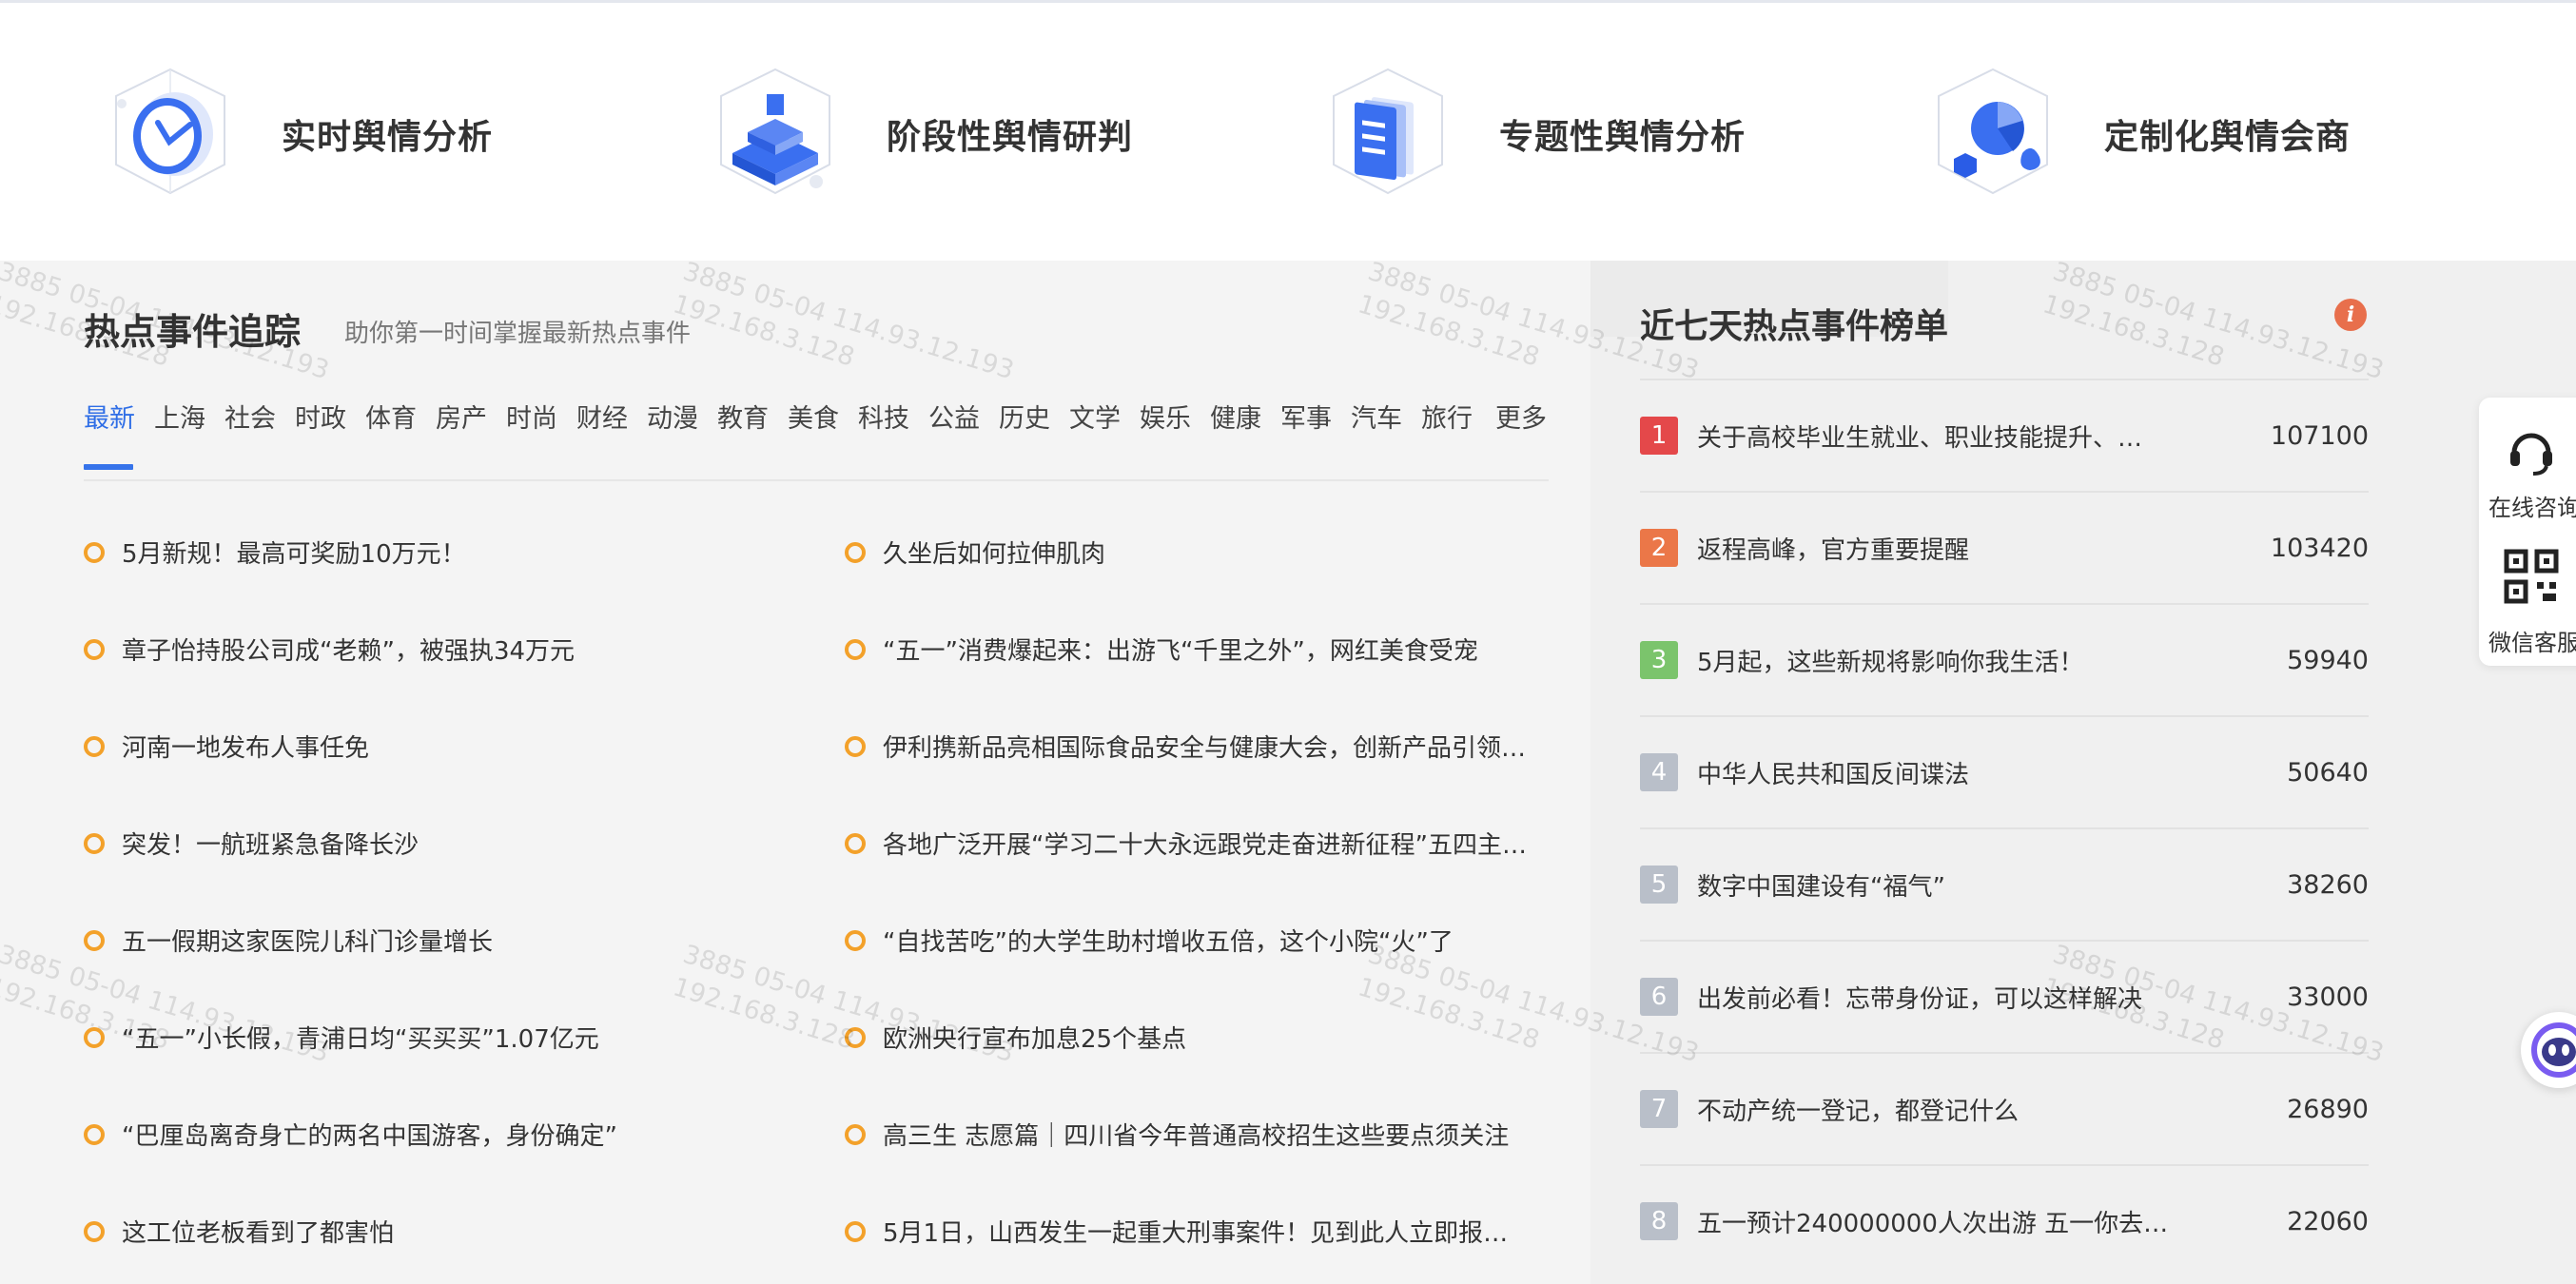 The image size is (2576, 1284). I want to click on service-realtime-analysis: 实时舆情分析, so click(296, 134).